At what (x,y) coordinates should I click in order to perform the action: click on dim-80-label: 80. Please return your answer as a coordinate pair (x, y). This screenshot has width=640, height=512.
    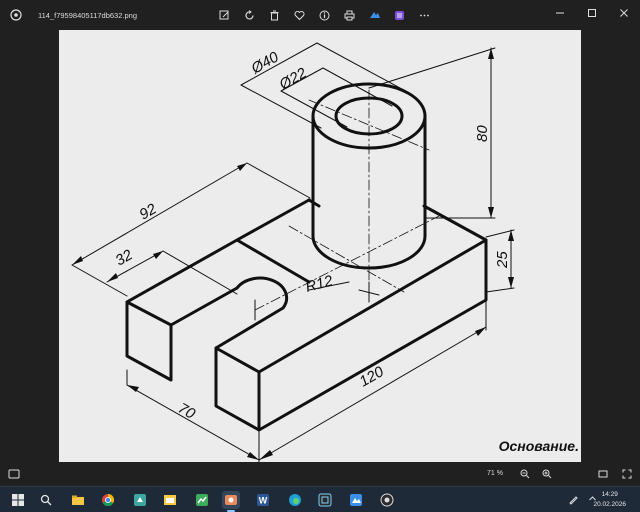
    Looking at the image, I should click on (482, 133).